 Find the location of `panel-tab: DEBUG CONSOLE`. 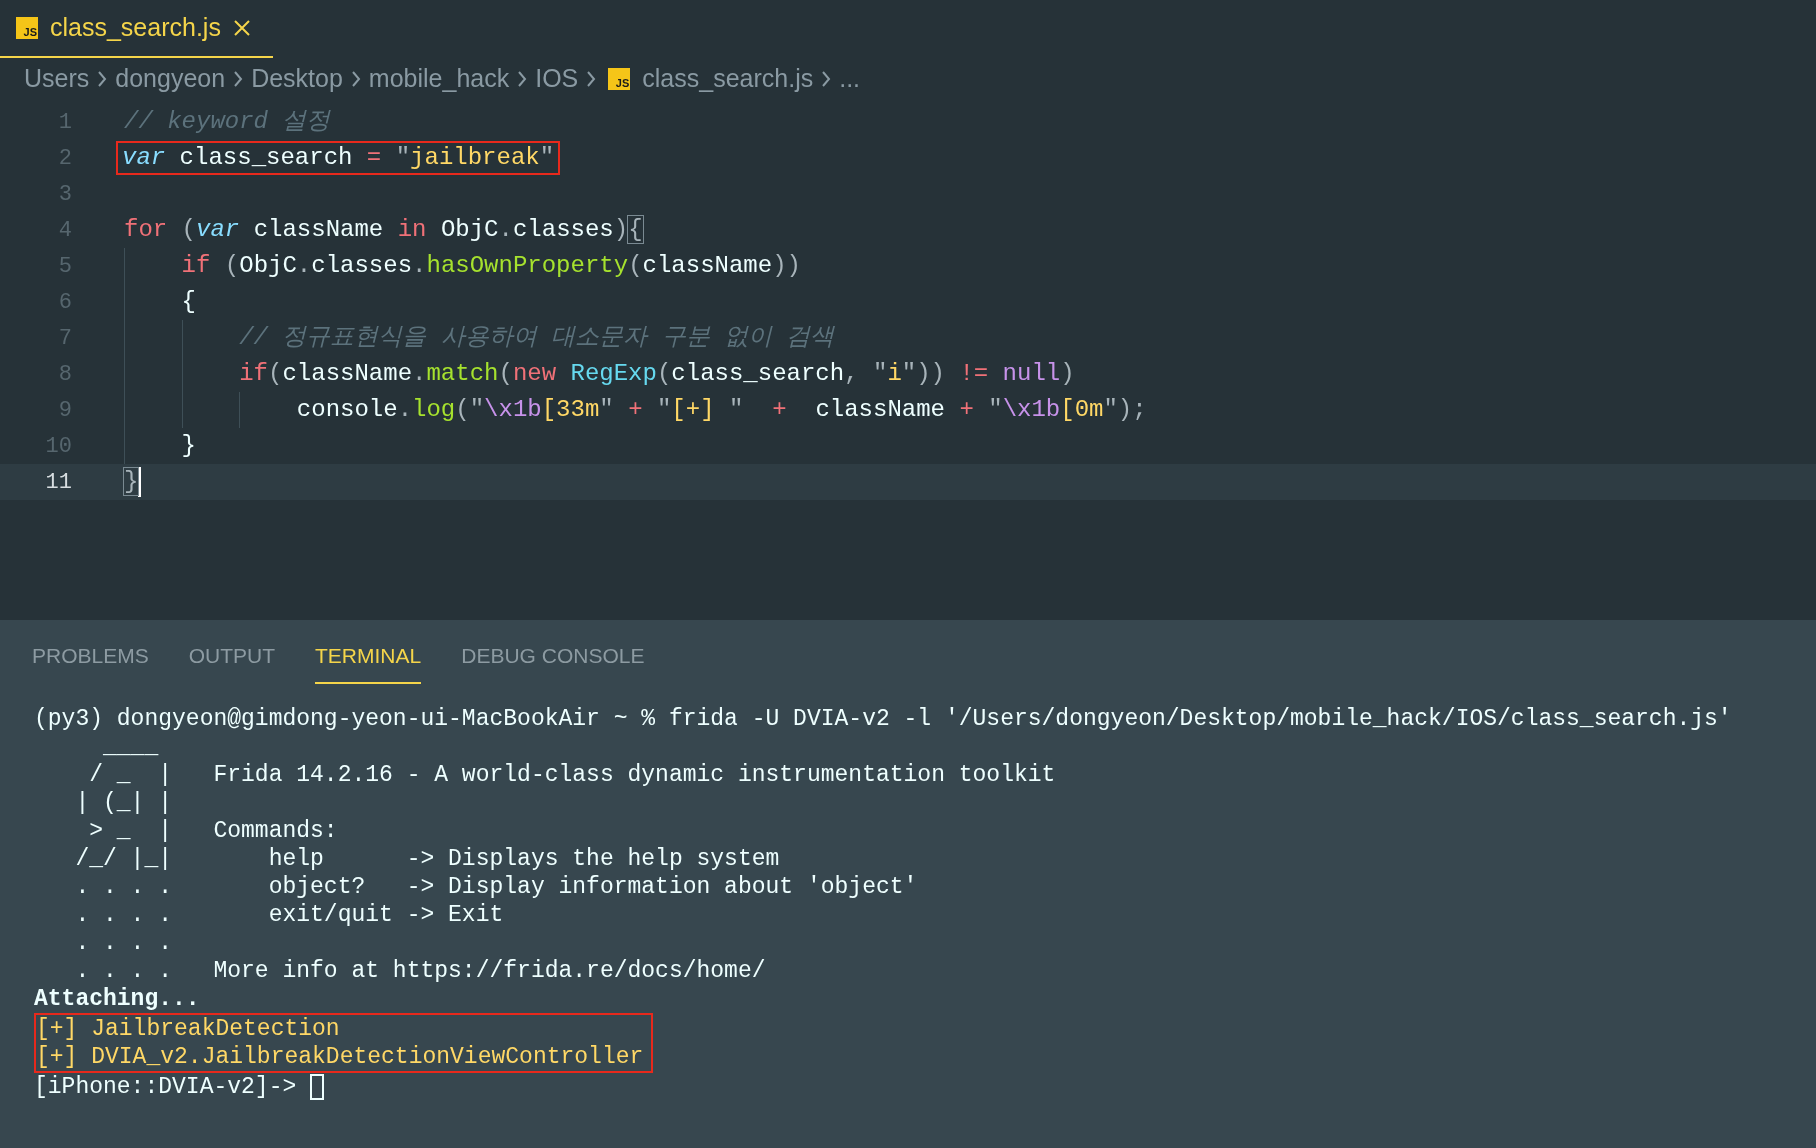

panel-tab: DEBUG CONSOLE is located at coordinates (553, 662).